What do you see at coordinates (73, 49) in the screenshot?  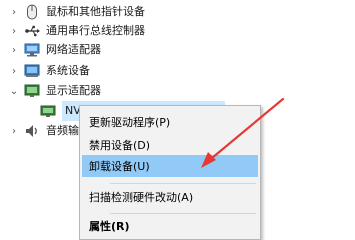 I see `tree-item-label: 网络适配器` at bounding box center [73, 49].